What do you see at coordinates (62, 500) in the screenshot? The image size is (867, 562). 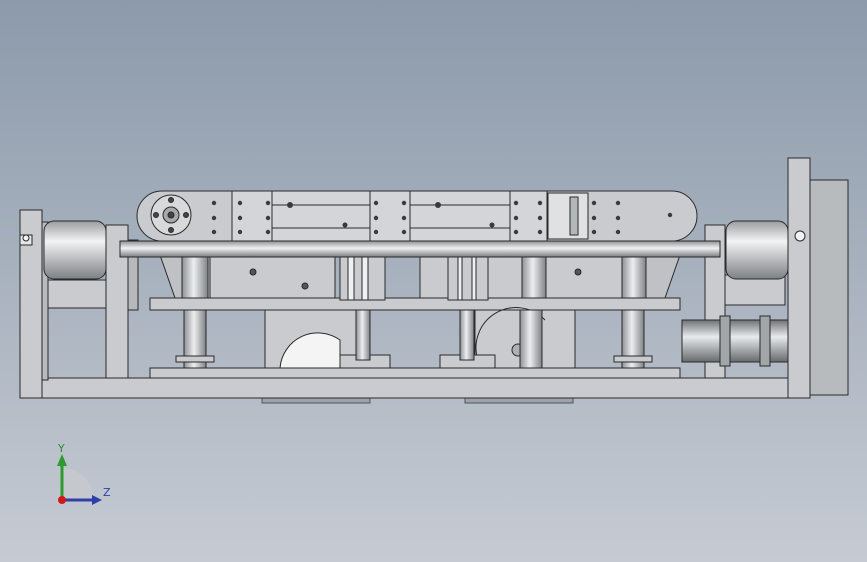 I see `triad-origin-dot` at bounding box center [62, 500].